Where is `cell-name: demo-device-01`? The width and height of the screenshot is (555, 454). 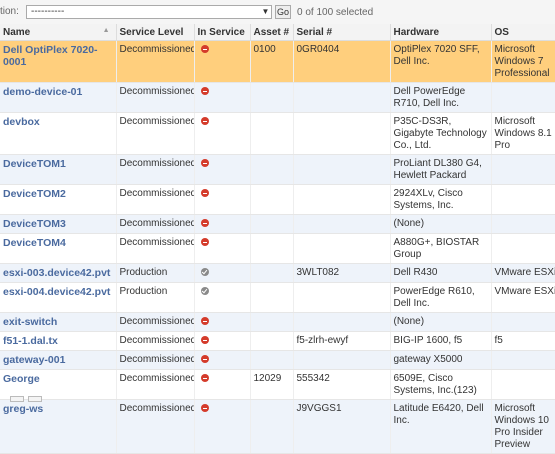 cell-name: demo-device-01 is located at coordinates (58, 97).